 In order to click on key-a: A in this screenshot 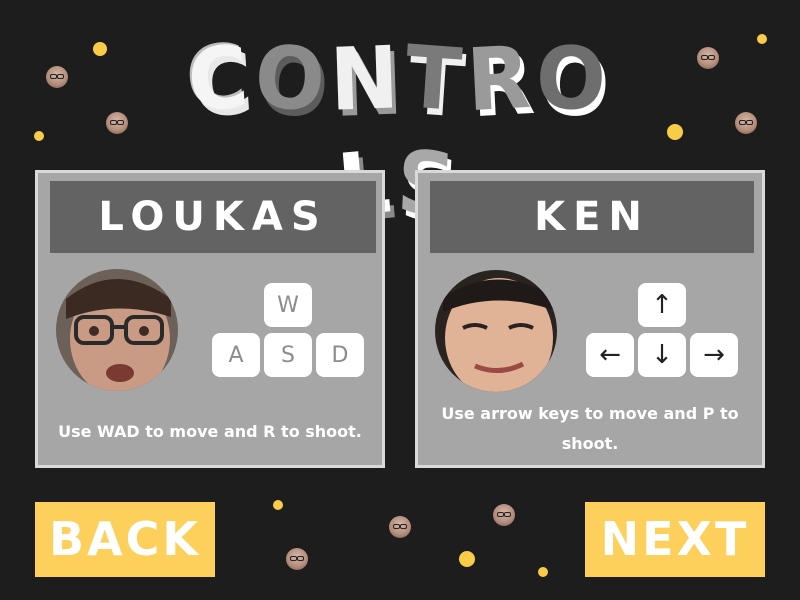, I will do `click(236, 355)`.